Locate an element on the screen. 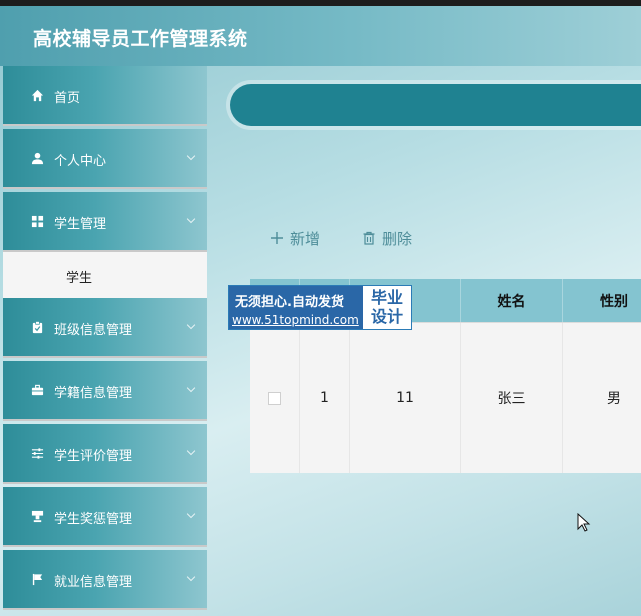 Image resolution: width=641 pixels, height=616 pixels. row-id-cell: 11 is located at coordinates (405, 398).